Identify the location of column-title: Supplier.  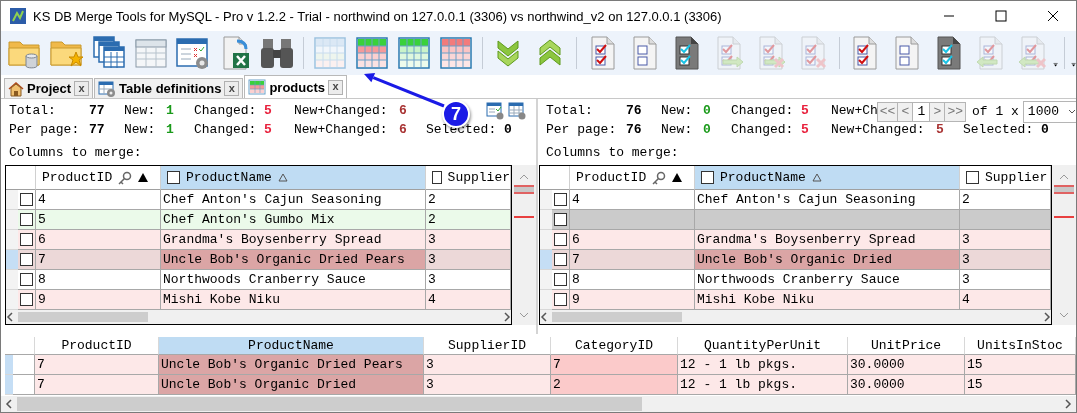
(1016, 177).